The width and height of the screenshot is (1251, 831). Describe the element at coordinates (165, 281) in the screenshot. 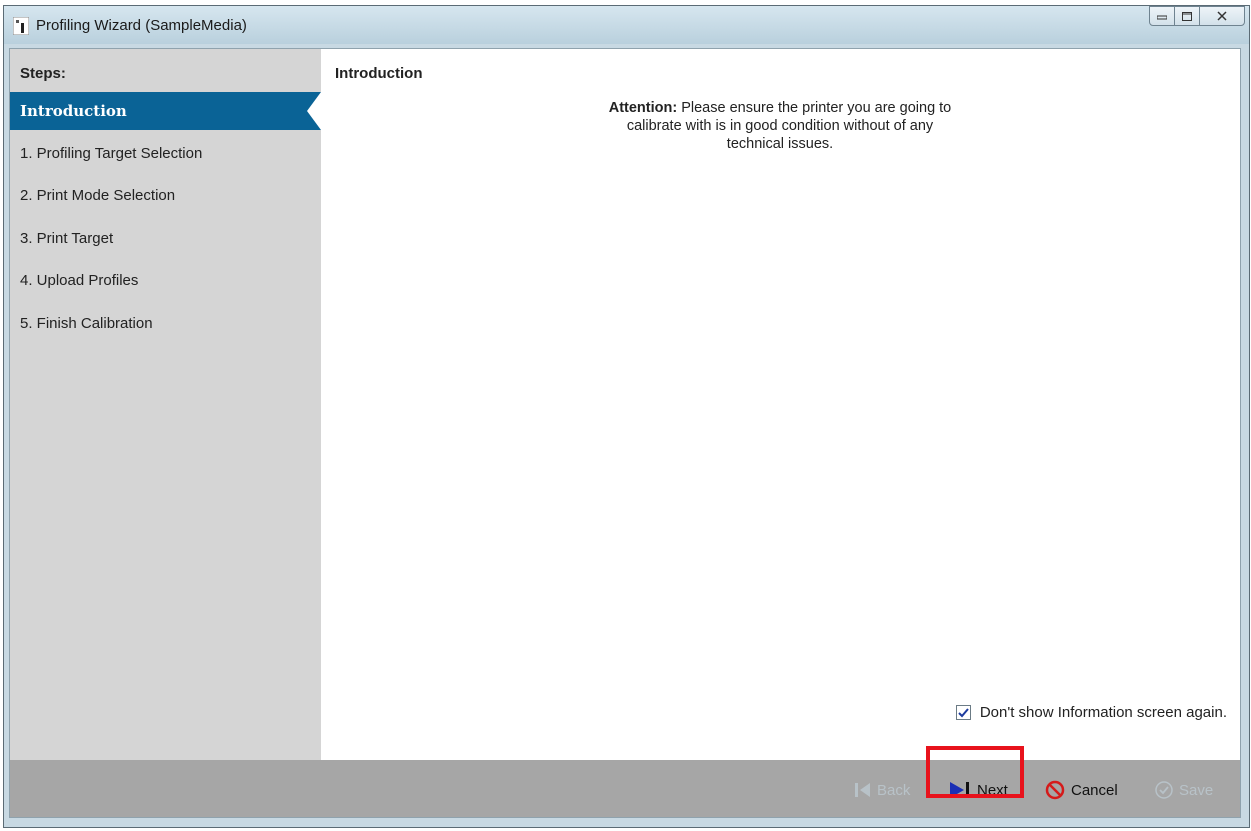

I see `step-upload-profiles: 4. Upload Profiles` at that location.